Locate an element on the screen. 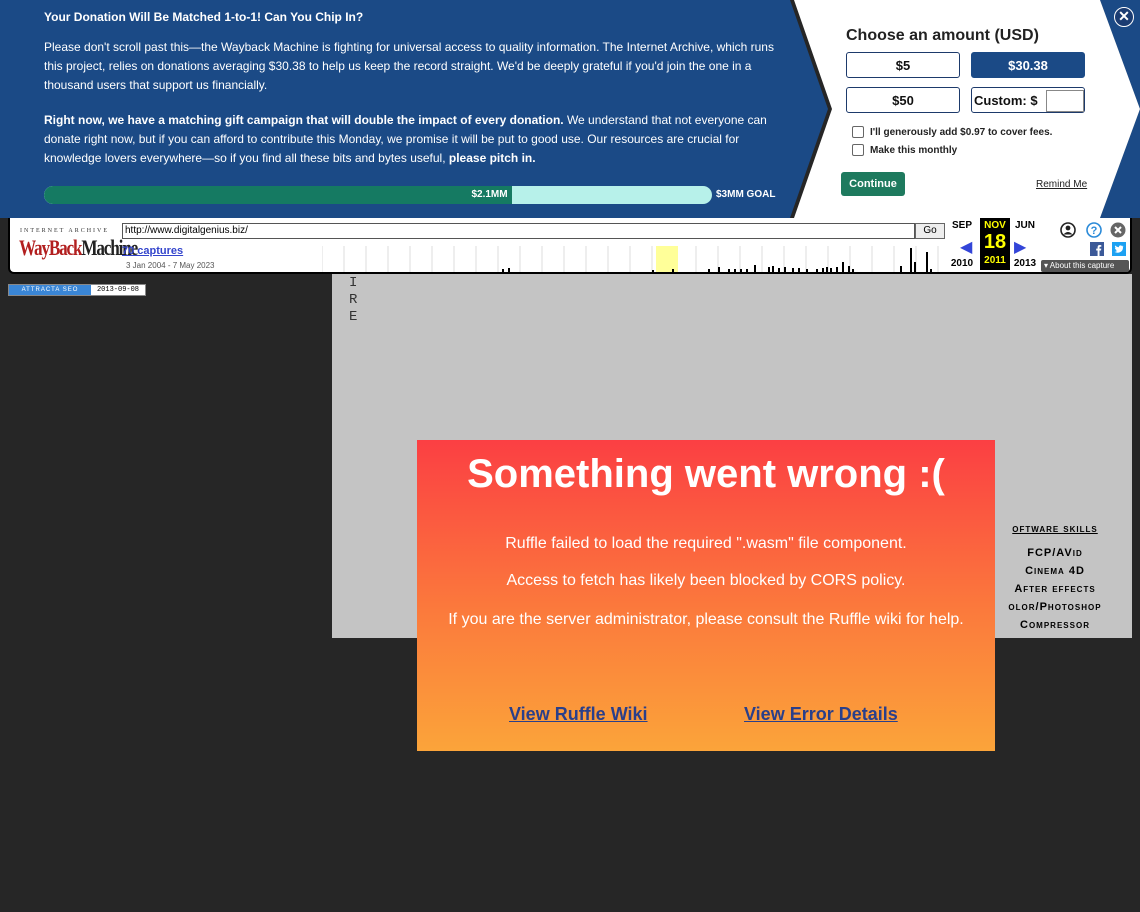 The width and height of the screenshot is (1140, 912). donation-paragraph-2-end: please pitch in. is located at coordinates (492, 158).